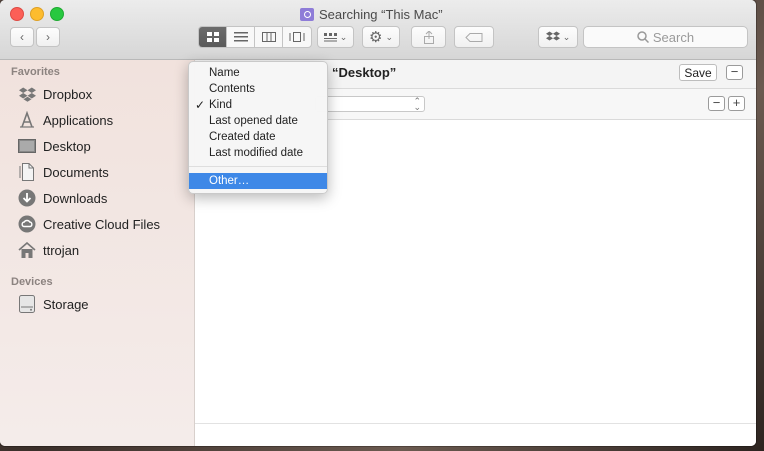  What do you see at coordinates (75, 198) in the screenshot?
I see `sidebar-item-label: Downloads` at bounding box center [75, 198].